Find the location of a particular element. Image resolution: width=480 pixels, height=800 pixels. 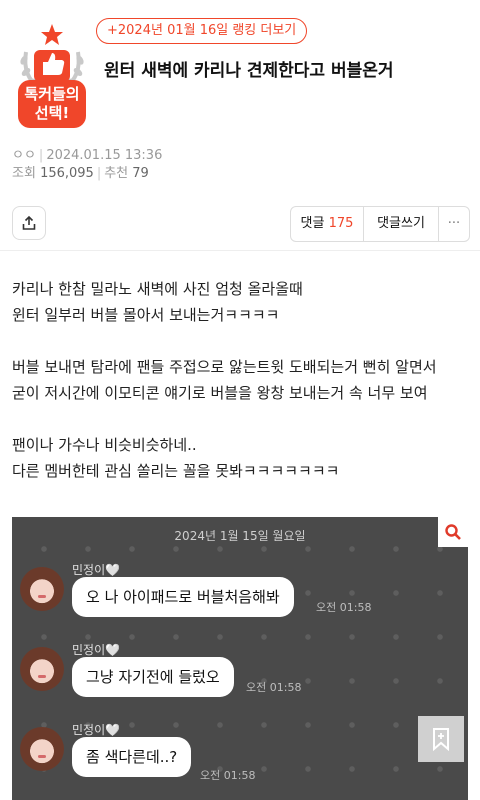

message-bubble: 그냥 자기전에 들렀오 is located at coordinates (153, 677).